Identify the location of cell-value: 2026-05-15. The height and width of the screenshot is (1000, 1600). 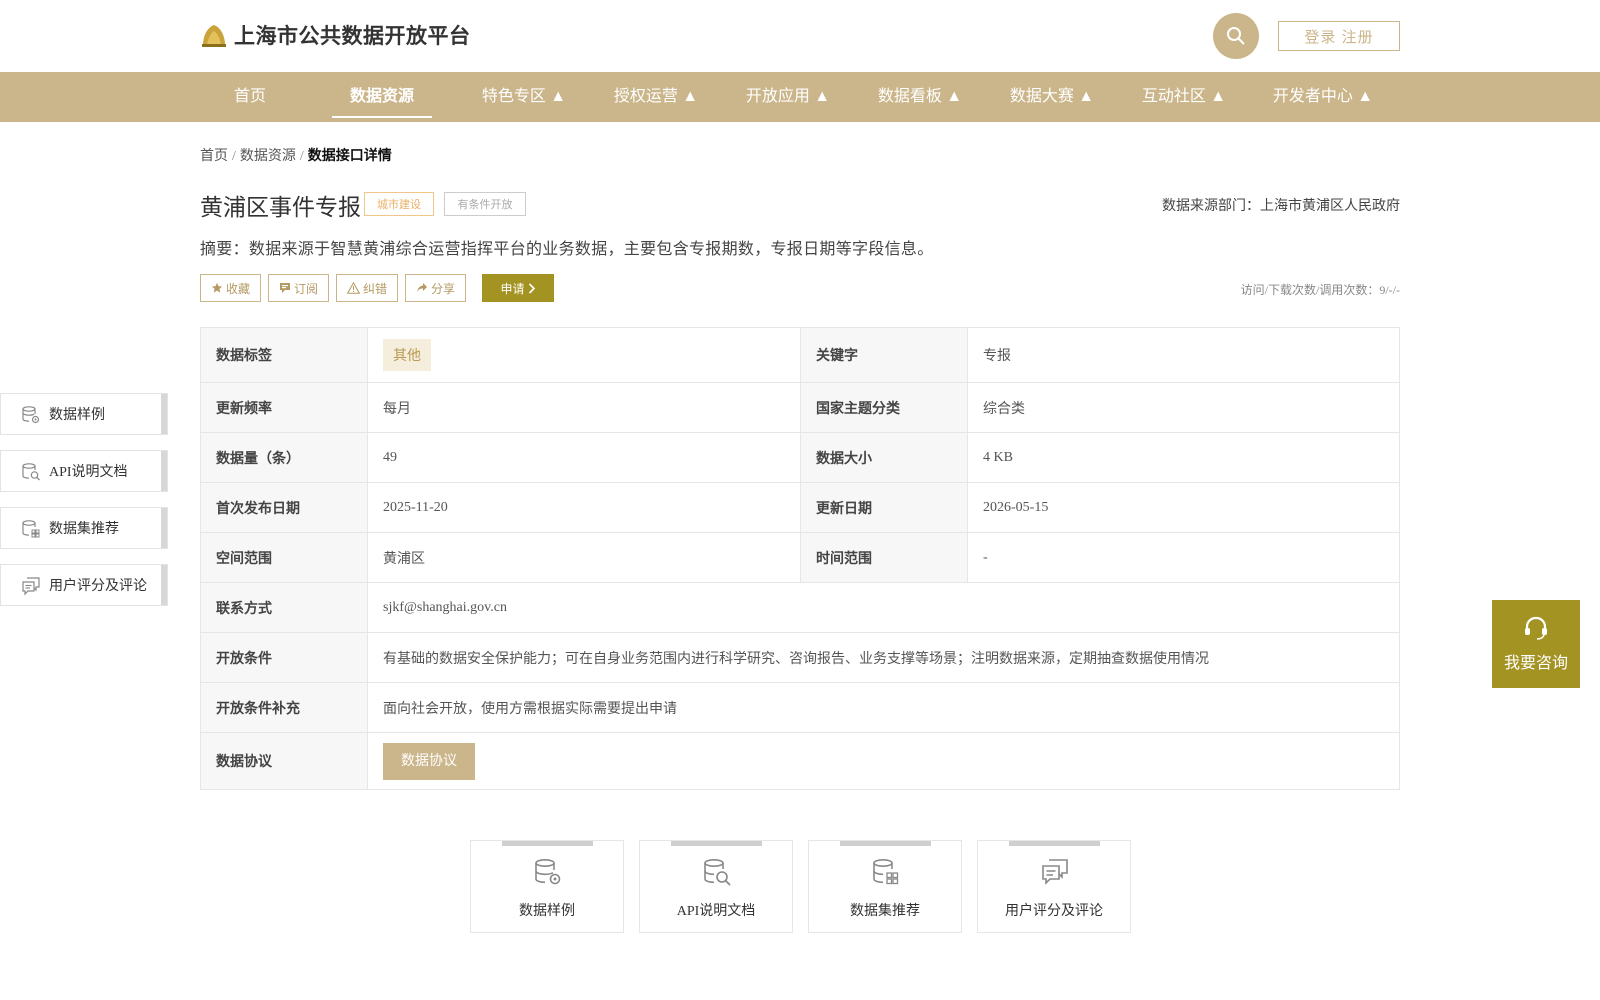
(1183, 507).